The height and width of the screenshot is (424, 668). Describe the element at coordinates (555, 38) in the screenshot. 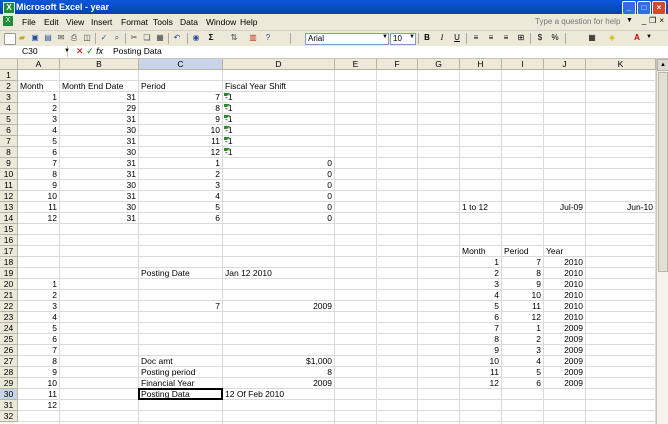

I see `percent-button: %` at that location.